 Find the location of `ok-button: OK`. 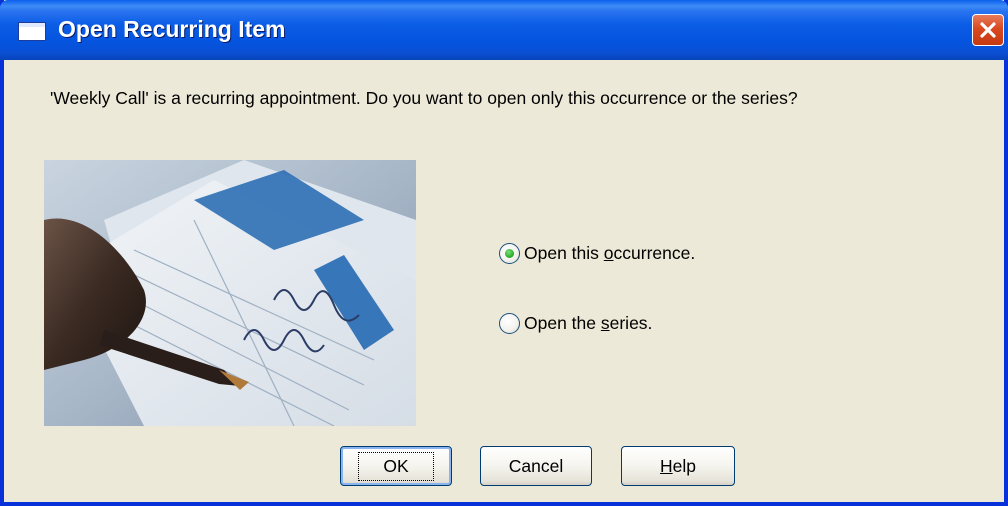

ok-button: OK is located at coordinates (396, 466).